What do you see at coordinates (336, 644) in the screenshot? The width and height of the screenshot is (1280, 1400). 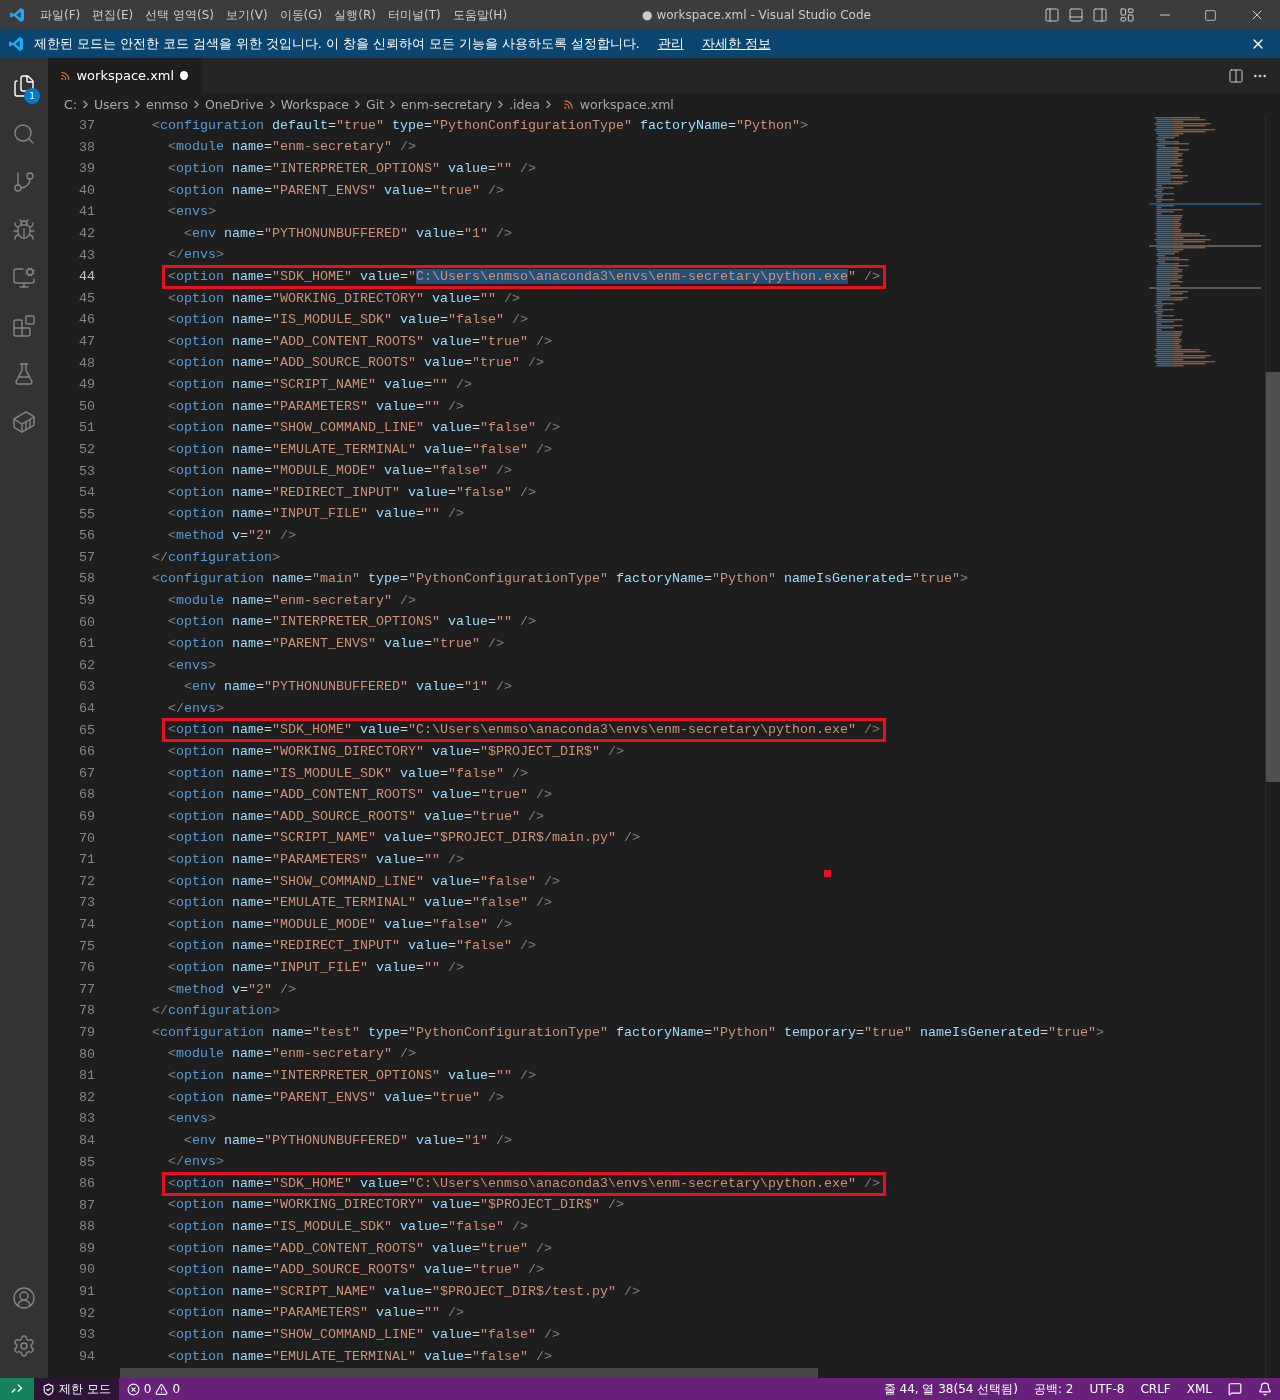 I see `code-line: <option name="PARENT_ENVS" value="true" />` at bounding box center [336, 644].